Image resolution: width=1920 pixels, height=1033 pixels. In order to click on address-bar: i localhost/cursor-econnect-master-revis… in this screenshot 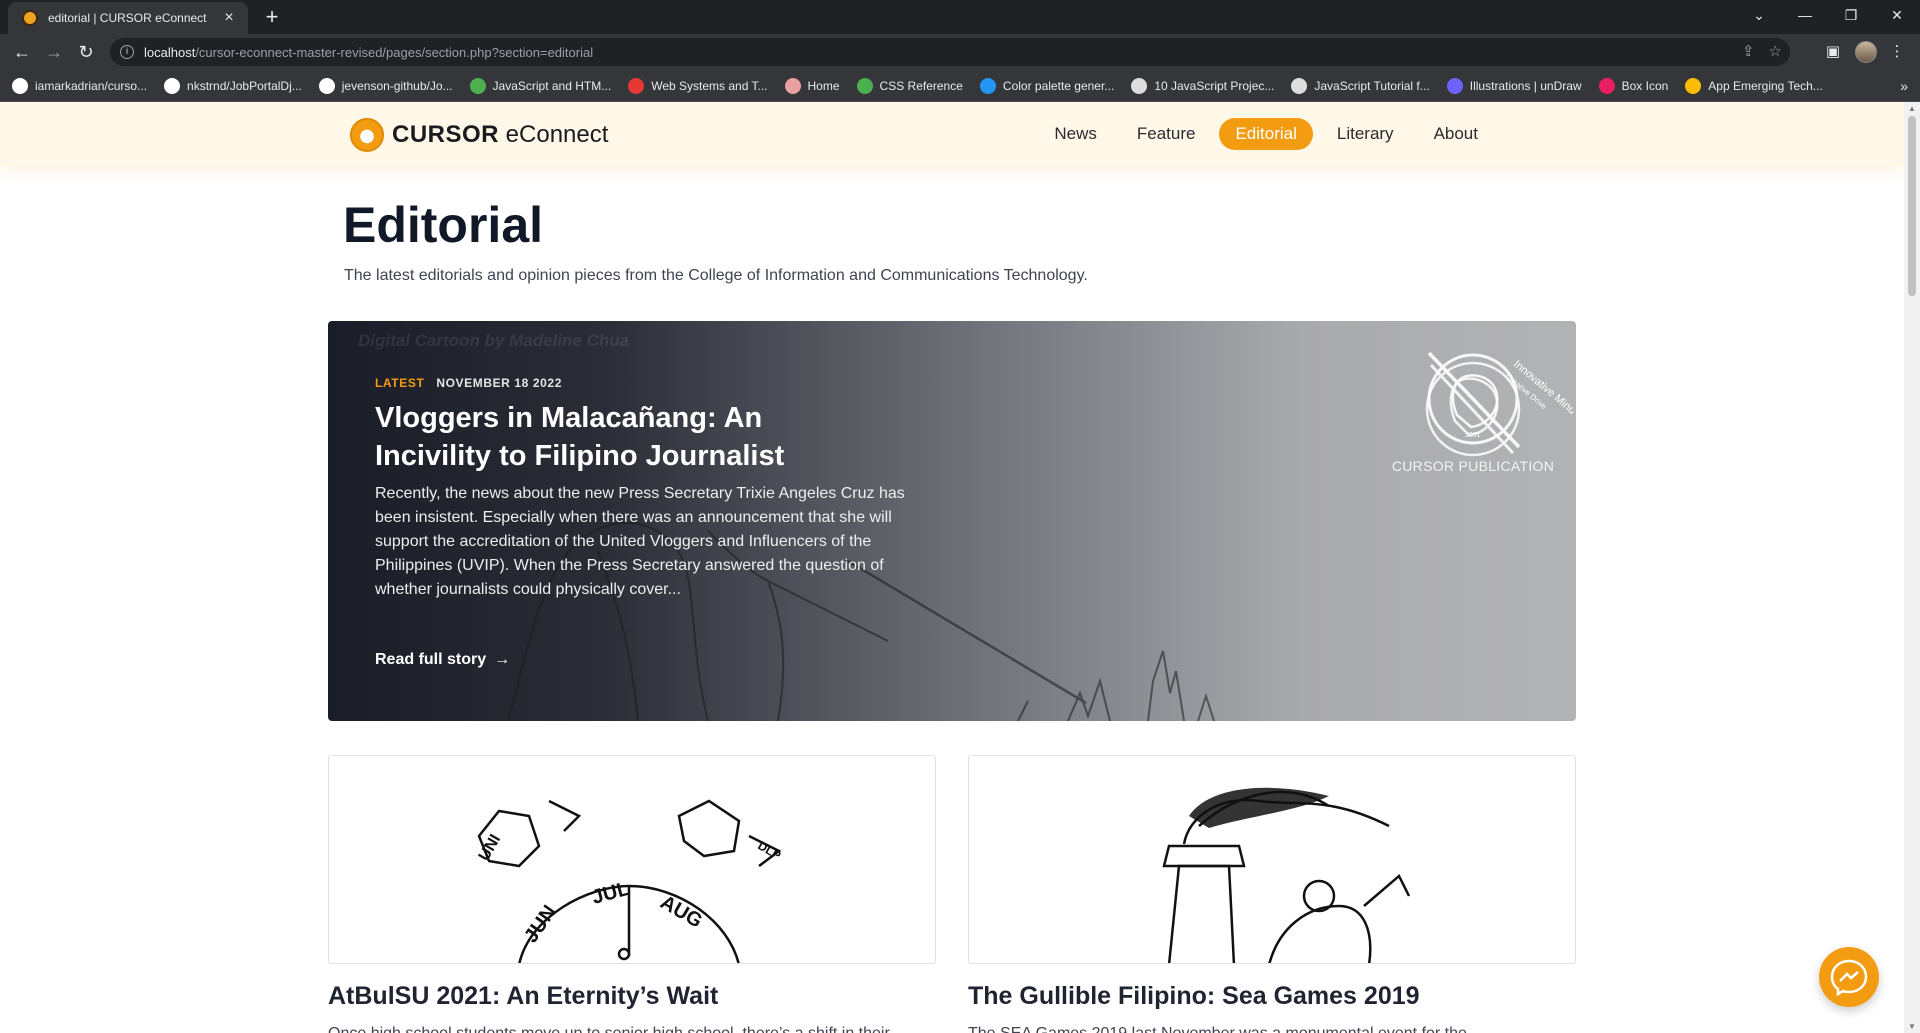, I will do `click(950, 52)`.